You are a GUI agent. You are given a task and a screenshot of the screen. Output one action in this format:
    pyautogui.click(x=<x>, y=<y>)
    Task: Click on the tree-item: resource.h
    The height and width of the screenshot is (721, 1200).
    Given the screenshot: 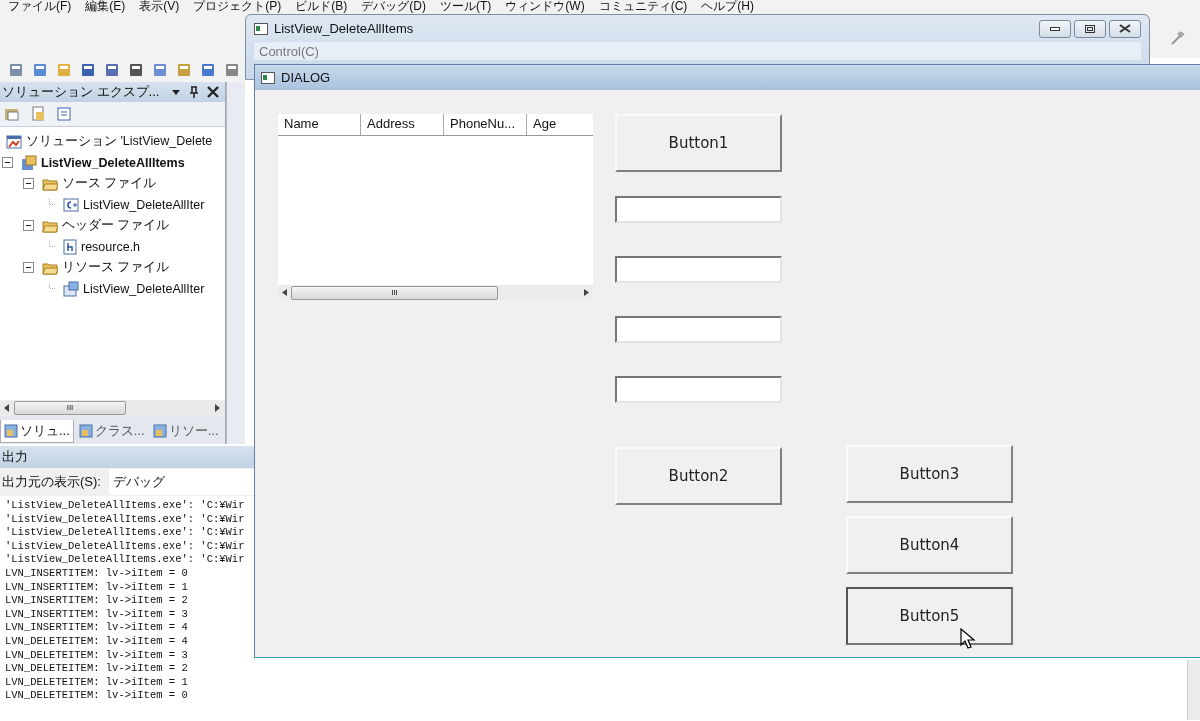 What is the action you would take?
    pyautogui.click(x=111, y=246)
    